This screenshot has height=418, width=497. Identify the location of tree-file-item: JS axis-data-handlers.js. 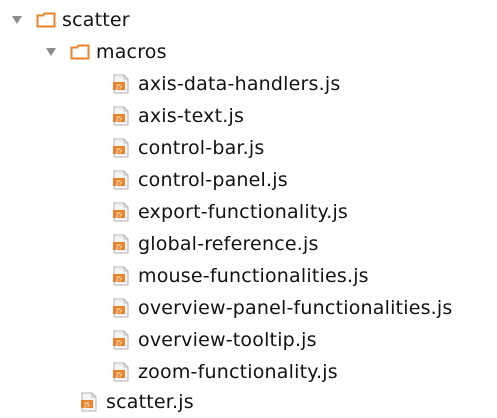
(226, 84).